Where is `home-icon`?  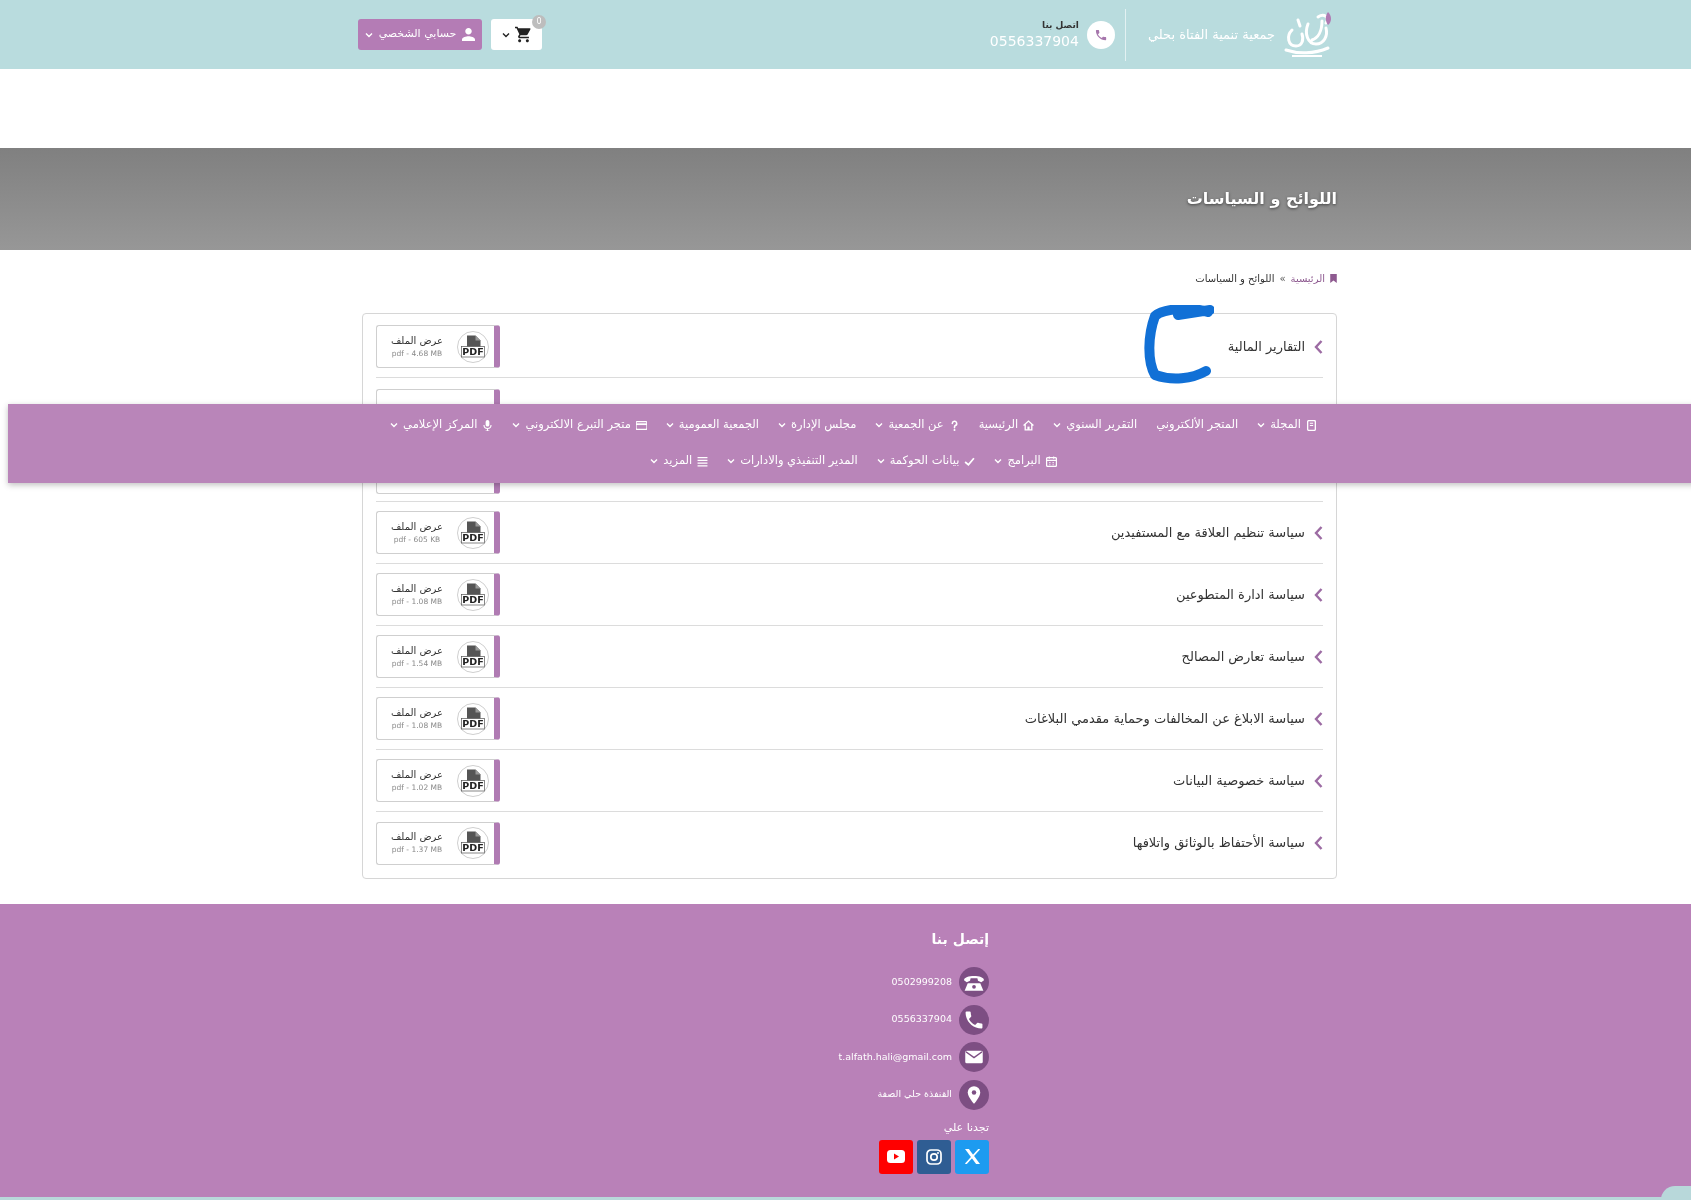
home-icon is located at coordinates (1029, 425).